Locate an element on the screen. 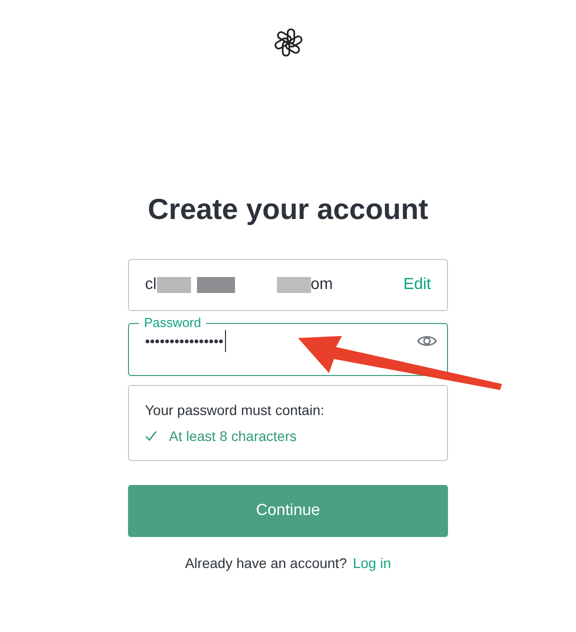  continue-button: Continue is located at coordinates (288, 511).